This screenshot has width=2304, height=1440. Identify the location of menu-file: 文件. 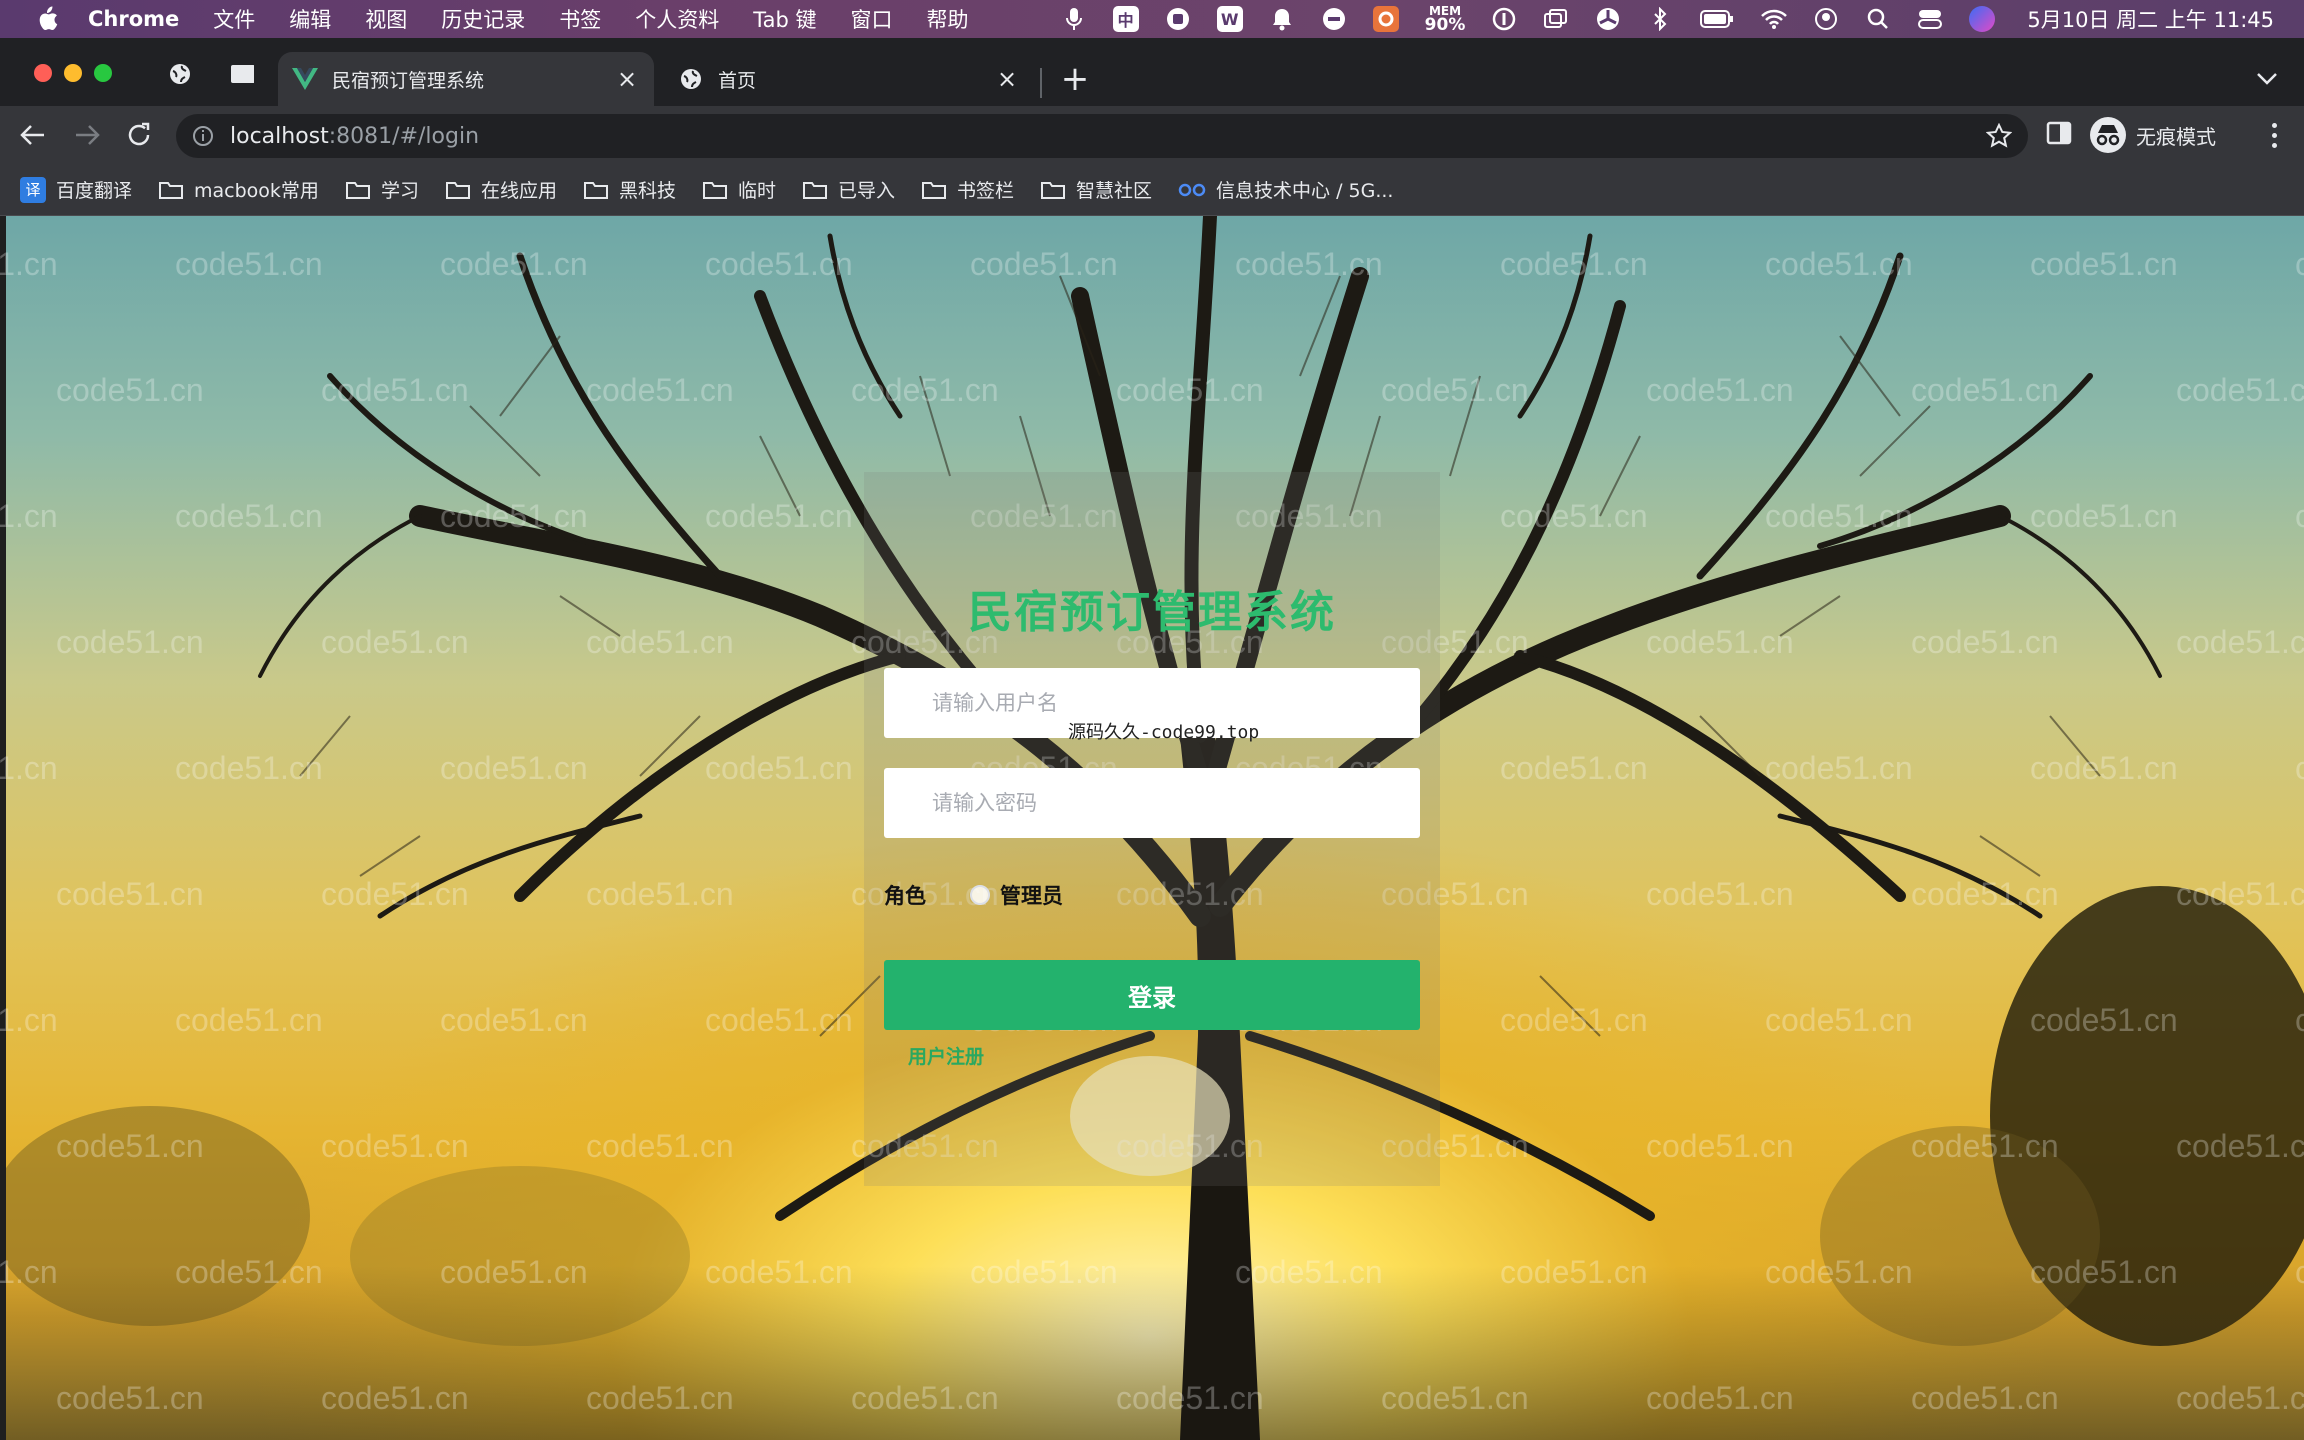
(234, 19).